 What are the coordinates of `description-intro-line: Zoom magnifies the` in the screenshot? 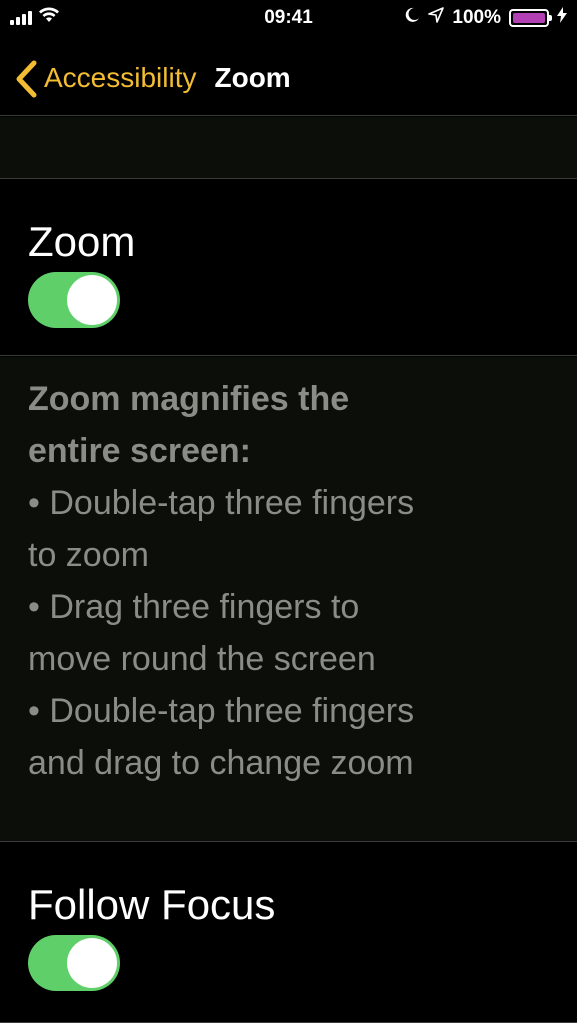 It's located at (189, 399).